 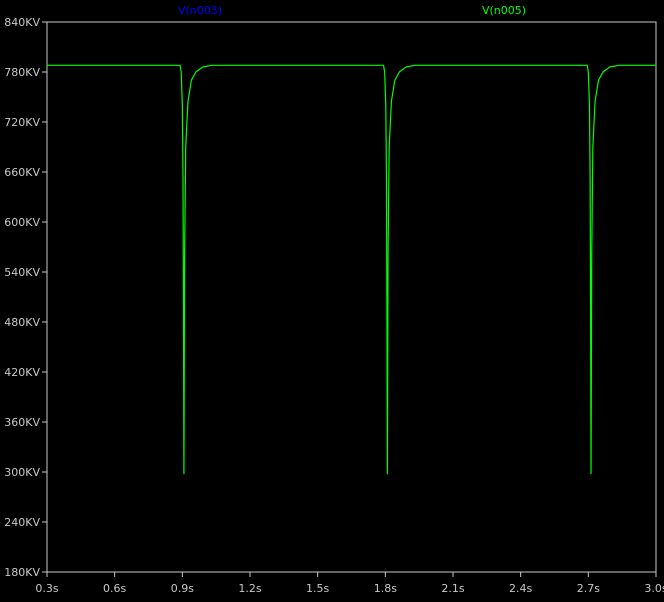 What do you see at coordinates (22, 472) in the screenshot?
I see `y-tick-label: 300KV` at bounding box center [22, 472].